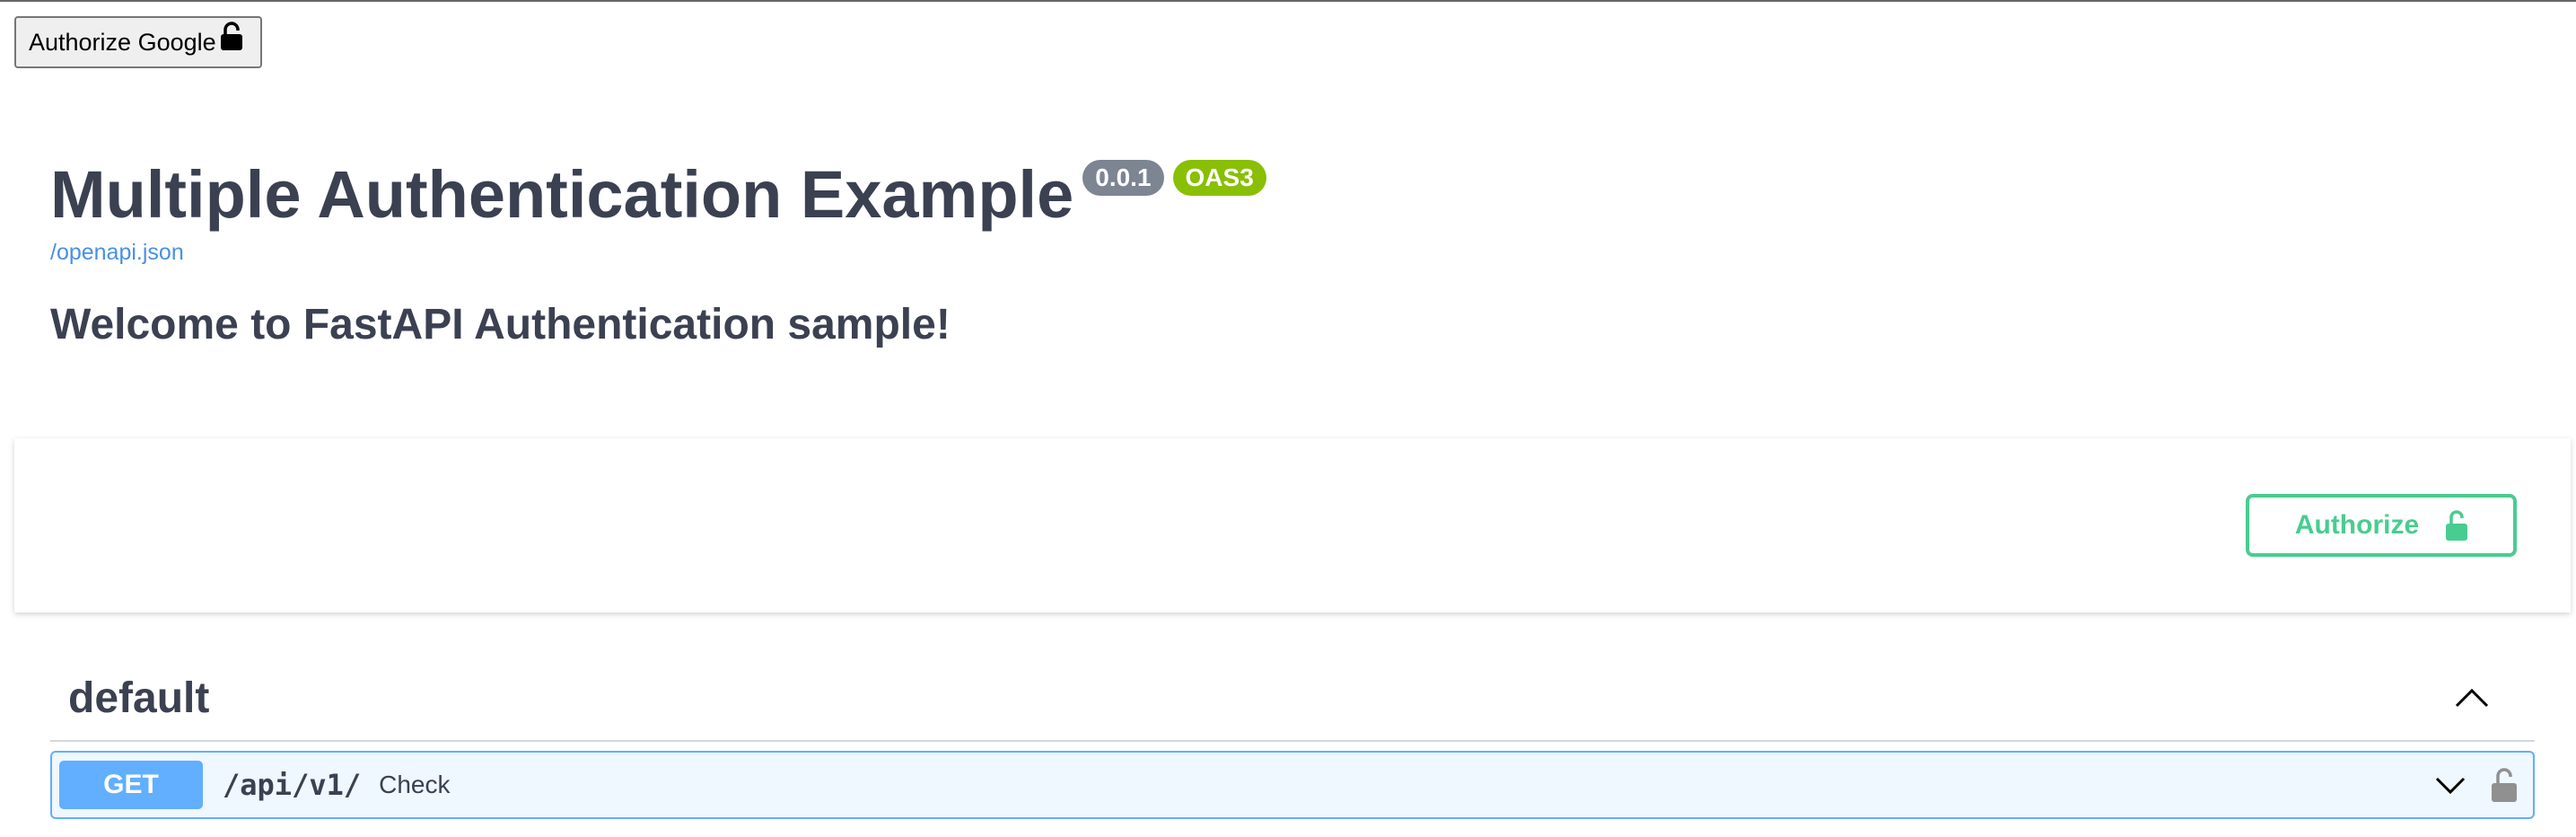 The width and height of the screenshot is (2576, 837). Describe the element at coordinates (562, 194) in the screenshot. I see `page-title: Multiple Authentication Example` at that location.